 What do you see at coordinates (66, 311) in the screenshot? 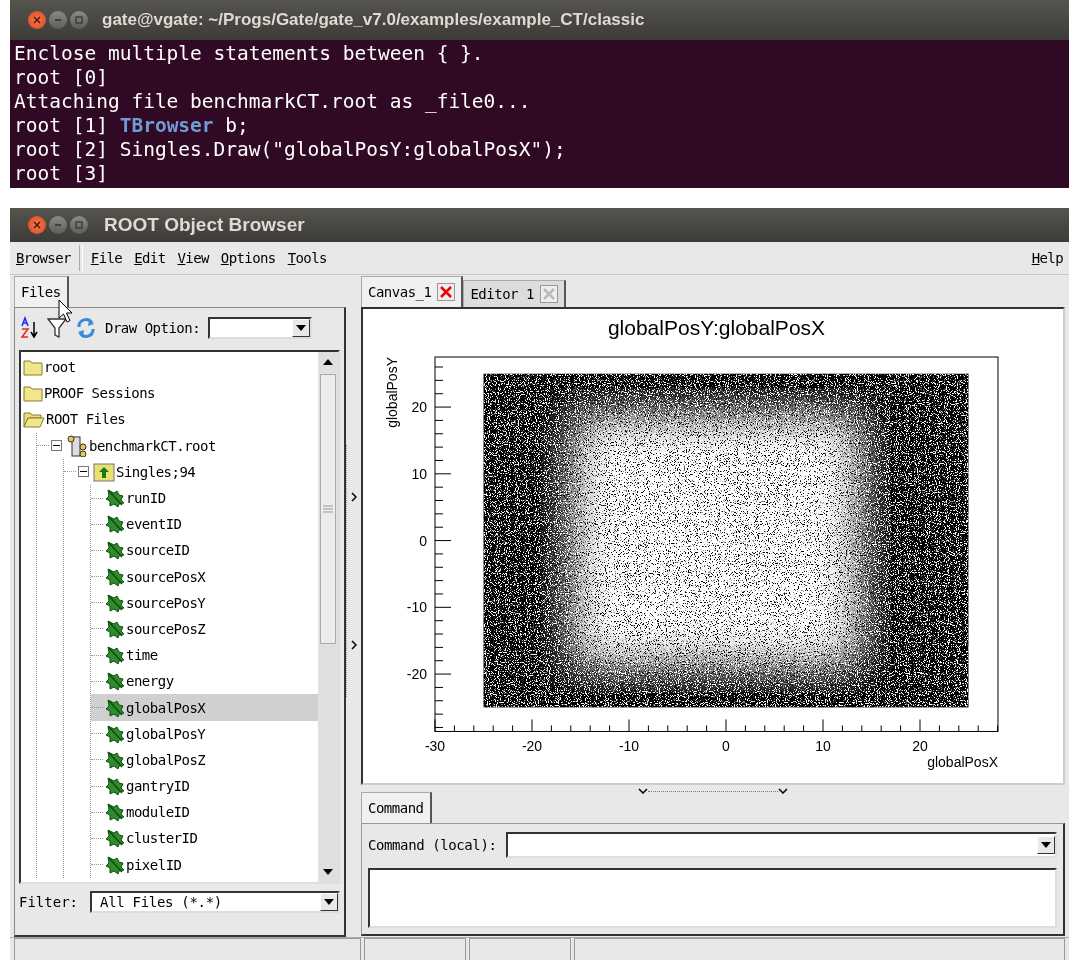
I see `mouse-cursor-icon` at bounding box center [66, 311].